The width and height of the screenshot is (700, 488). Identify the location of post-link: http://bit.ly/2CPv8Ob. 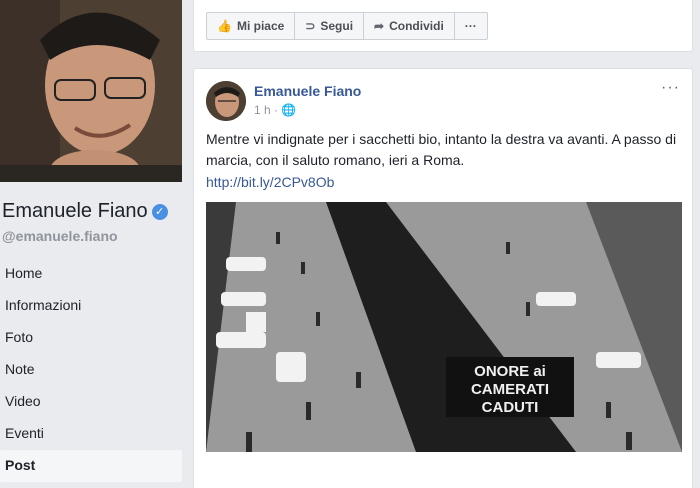
(270, 182).